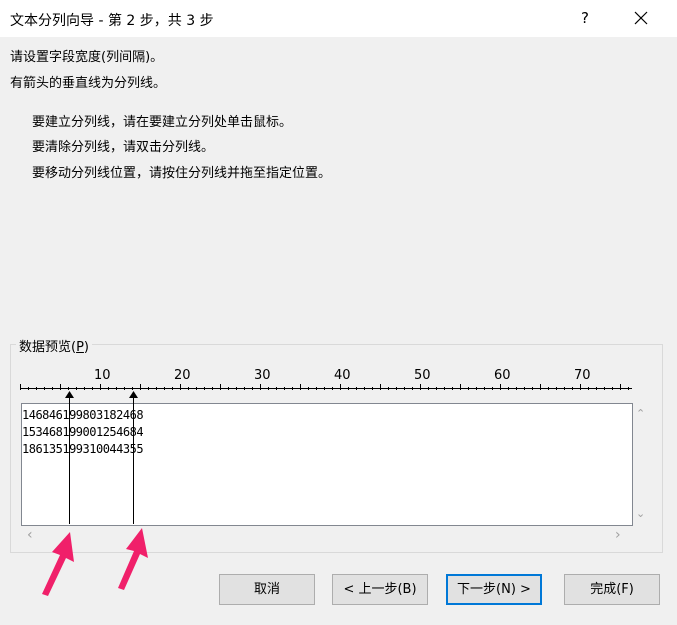  Describe the element at coordinates (582, 375) in the screenshot. I see `ruler-label: 70` at that location.